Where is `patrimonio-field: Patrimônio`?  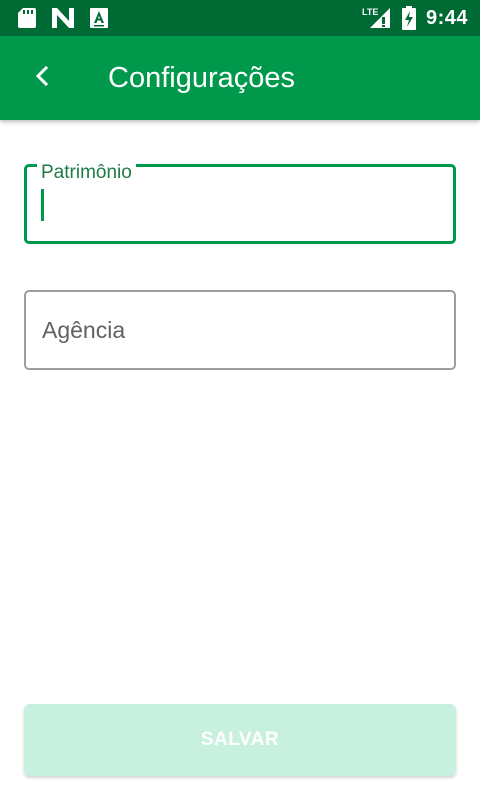
patrimonio-field: Patrimônio is located at coordinates (240, 201).